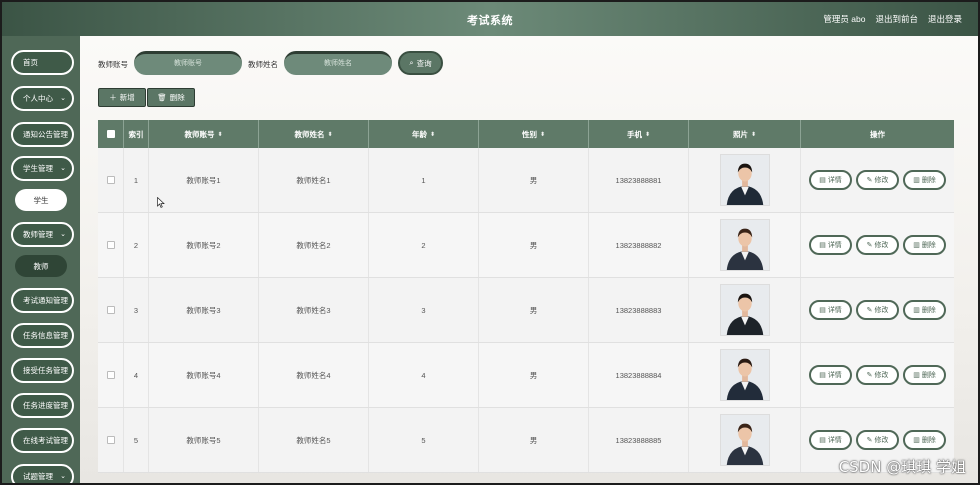  Describe the element at coordinates (42, 370) in the screenshot. I see `sidebar-item-accept-task: 接受任务管理` at that location.